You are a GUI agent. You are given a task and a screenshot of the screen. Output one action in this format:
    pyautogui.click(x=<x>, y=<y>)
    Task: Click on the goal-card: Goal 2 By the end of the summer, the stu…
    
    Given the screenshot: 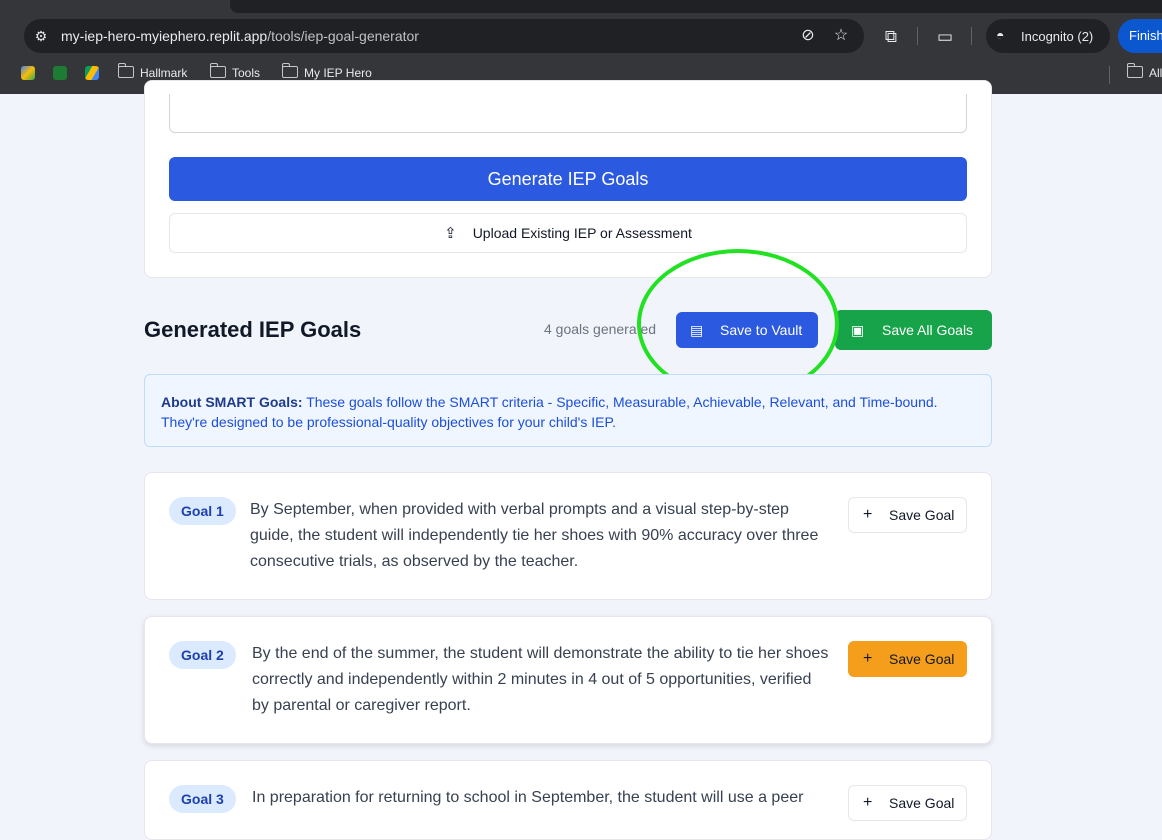 What is the action you would take?
    pyautogui.click(x=568, y=680)
    